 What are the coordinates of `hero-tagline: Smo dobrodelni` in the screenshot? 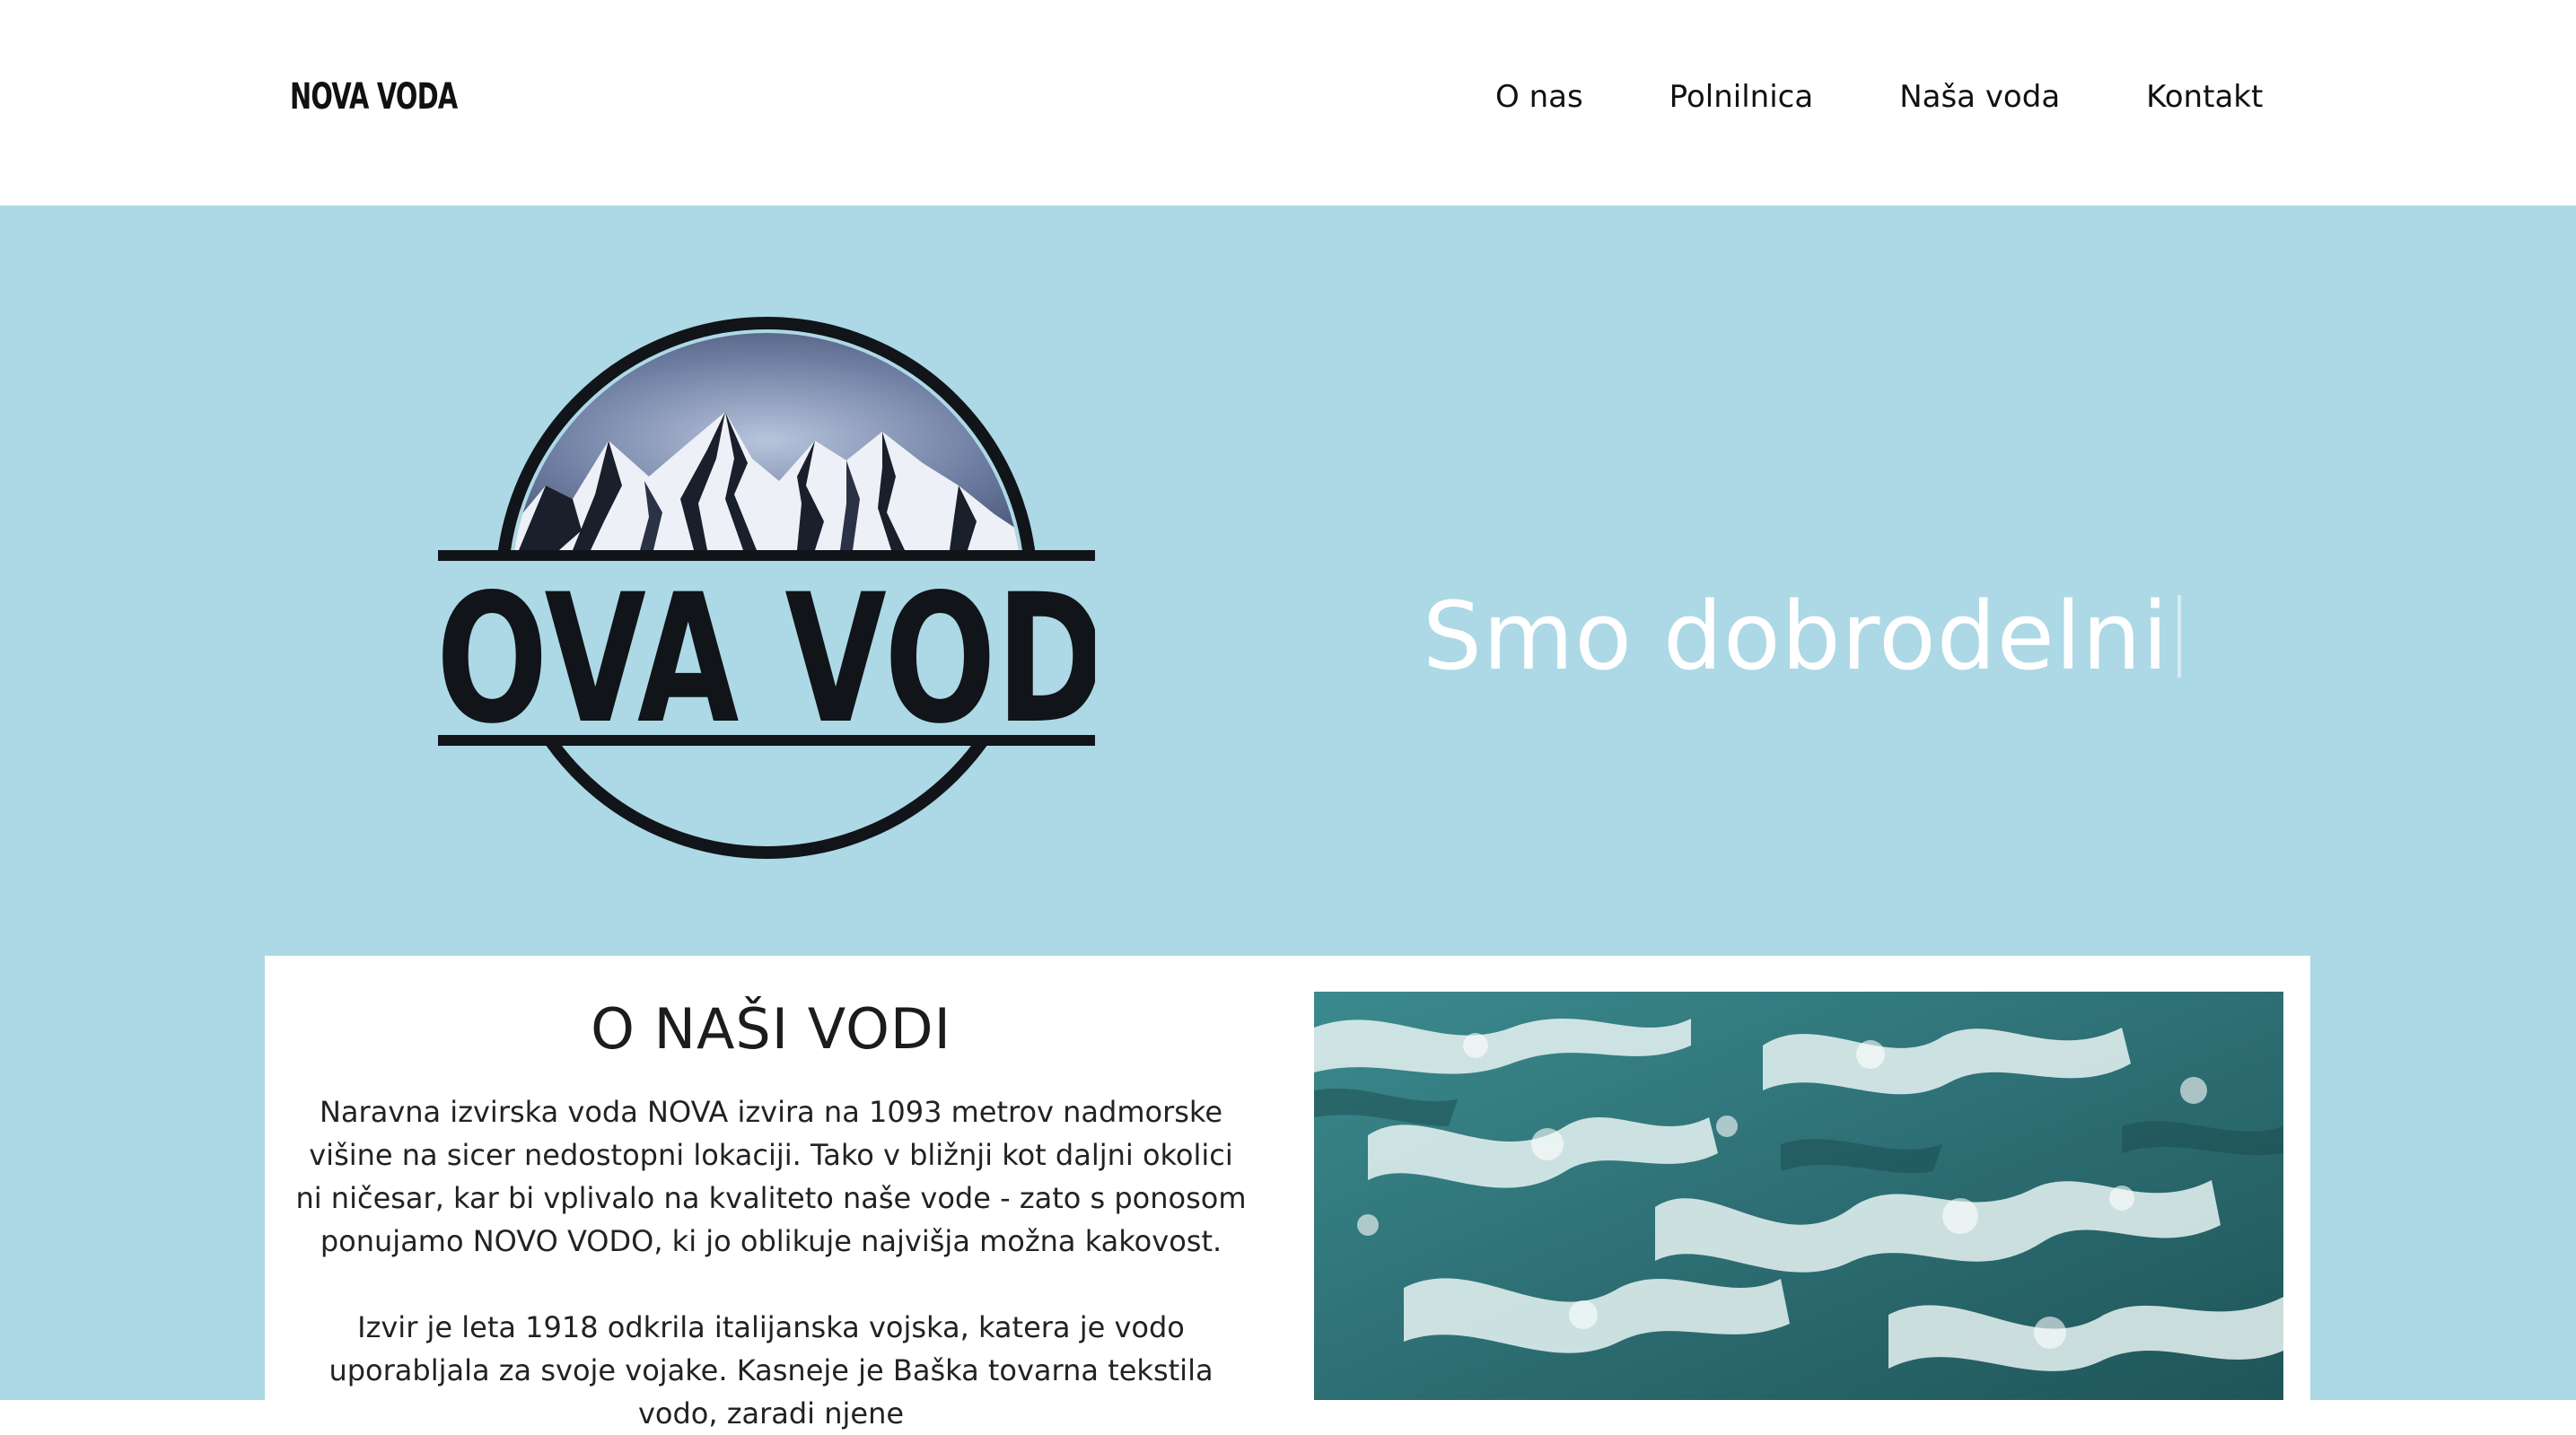 It's located at (1802, 636).